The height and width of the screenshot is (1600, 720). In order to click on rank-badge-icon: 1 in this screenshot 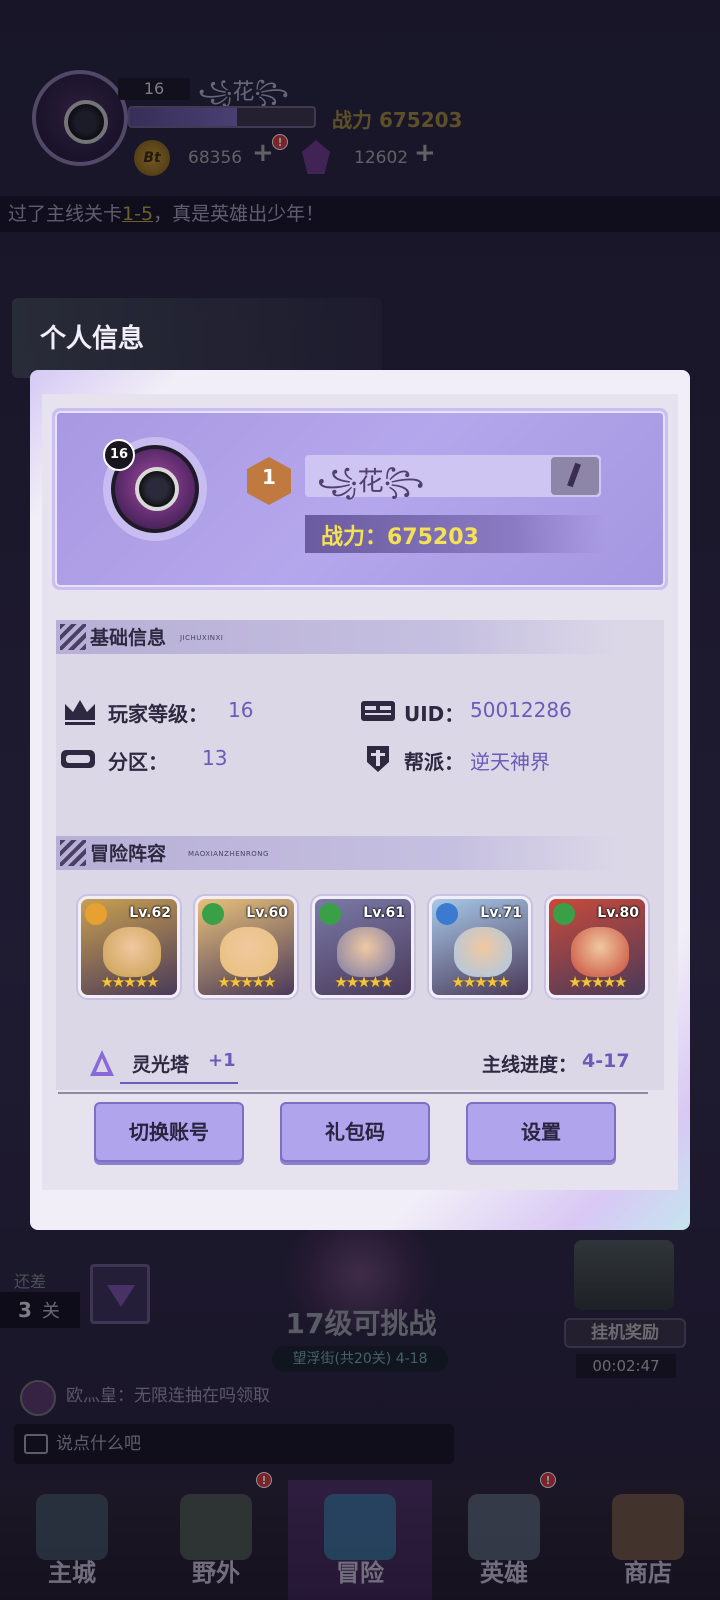, I will do `click(269, 481)`.